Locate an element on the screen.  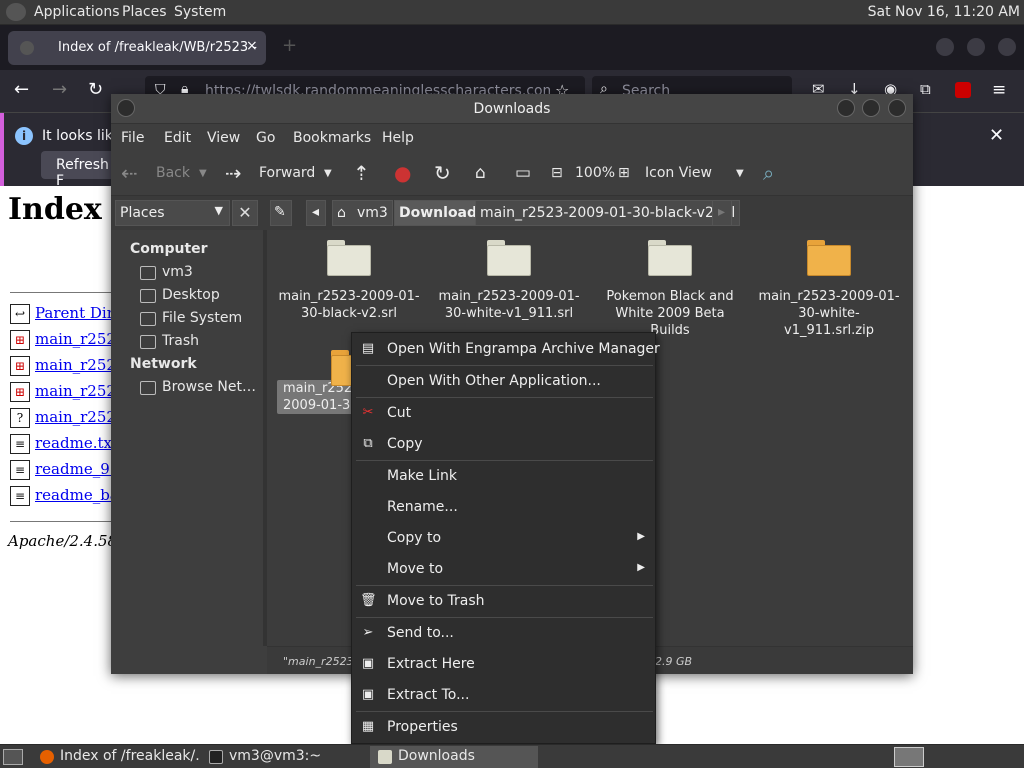
path-left-arrow-icon: ◂ is located at coordinates (316, 213).